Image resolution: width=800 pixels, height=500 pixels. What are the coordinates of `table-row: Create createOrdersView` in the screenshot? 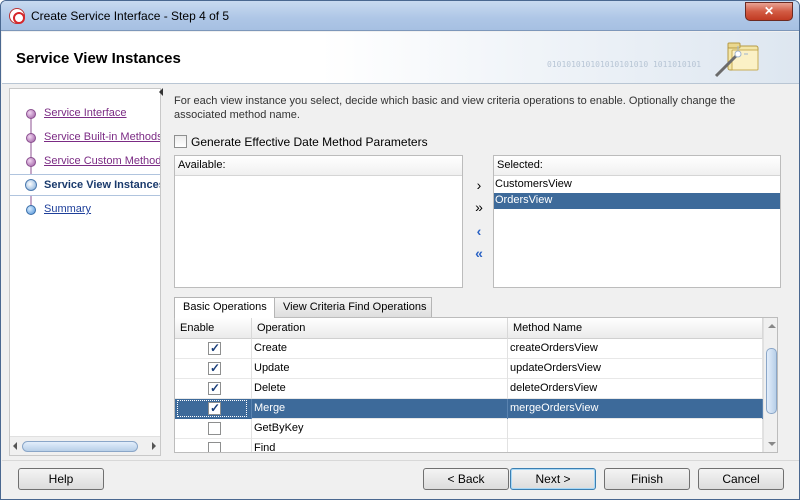 It's located at (469, 349).